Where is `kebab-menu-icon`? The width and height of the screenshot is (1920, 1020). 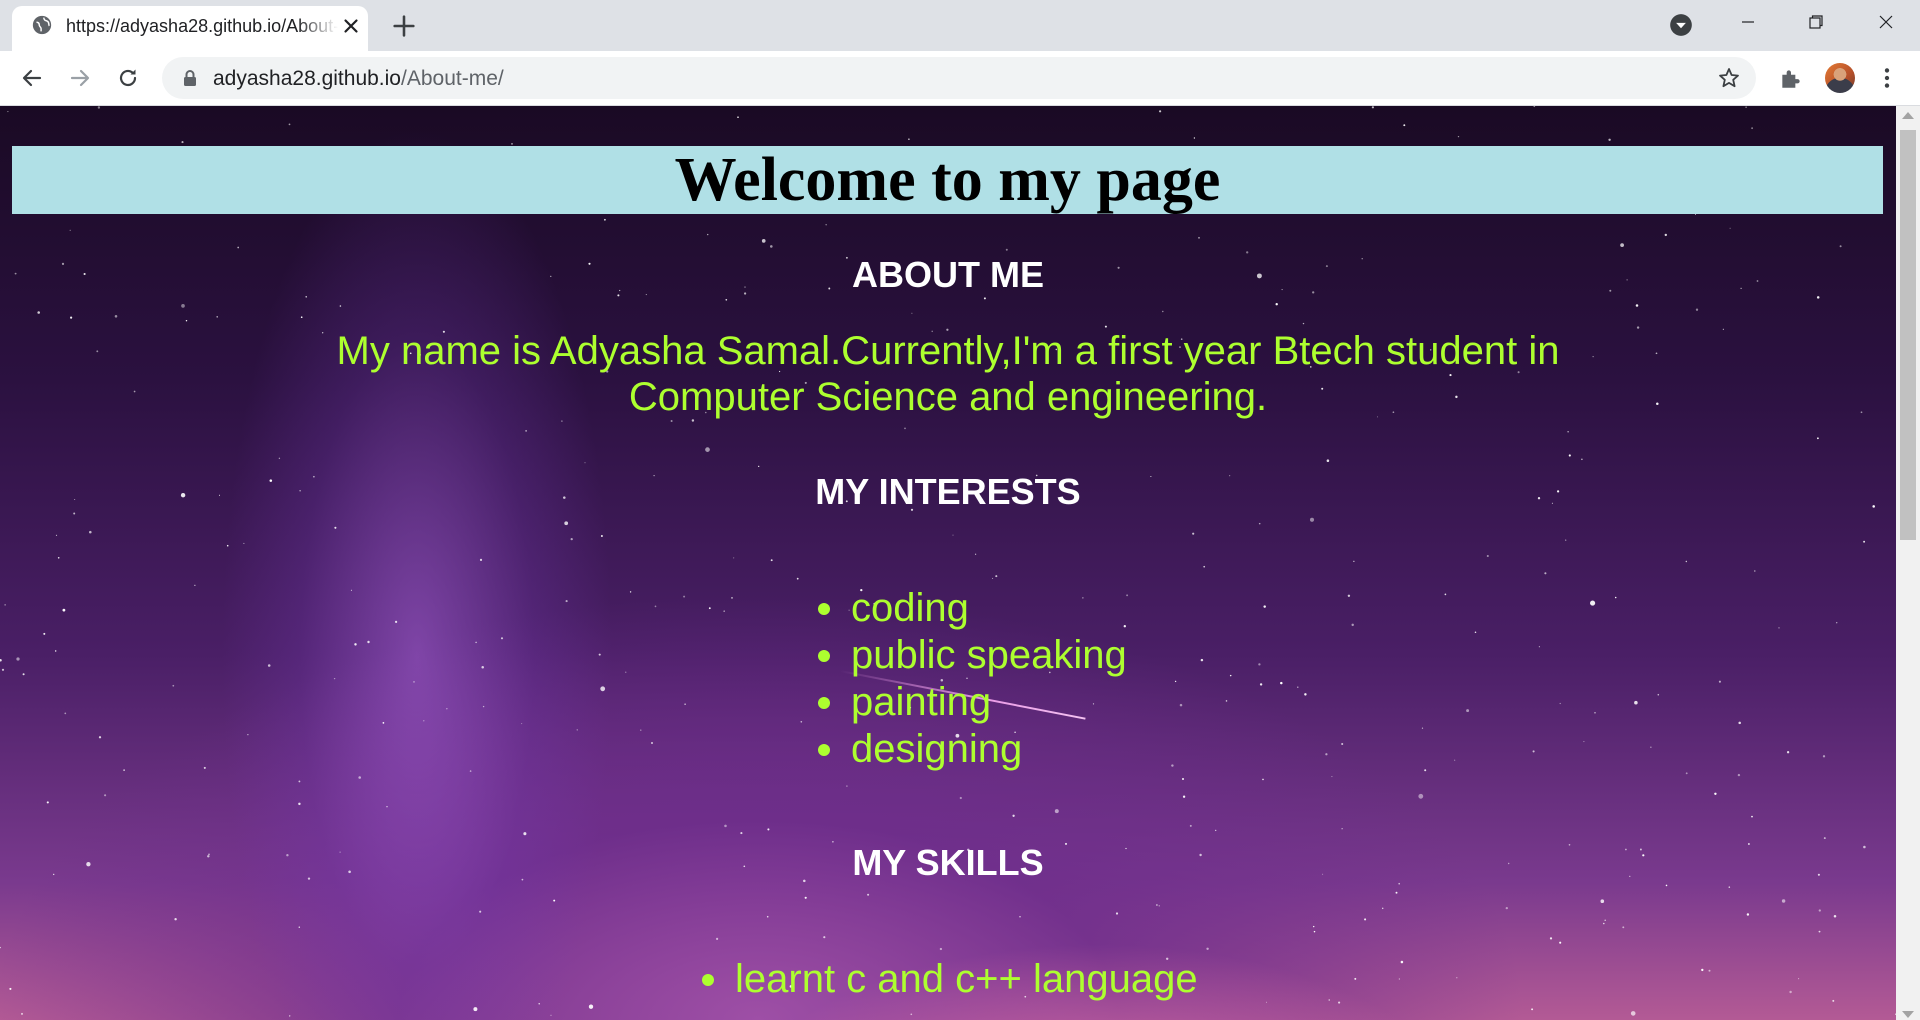 kebab-menu-icon is located at coordinates (1887, 78).